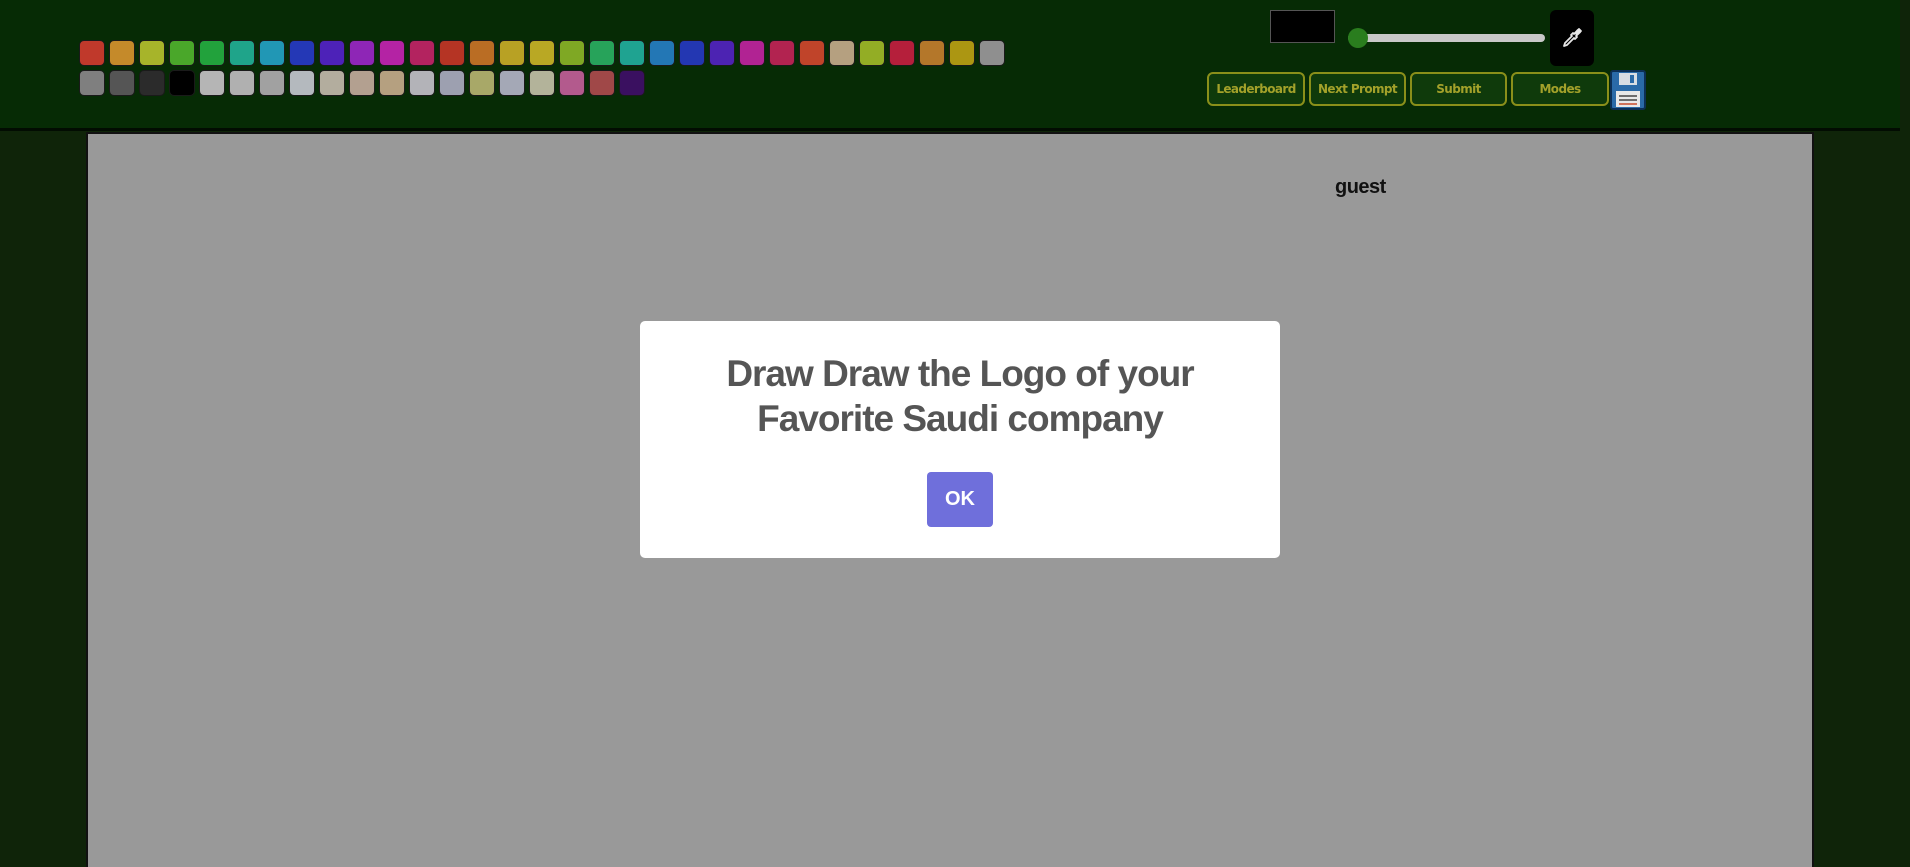  What do you see at coordinates (1458, 89) in the screenshot?
I see `submit-button: Submit` at bounding box center [1458, 89].